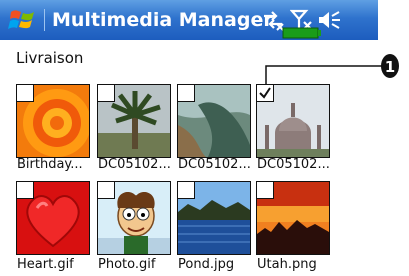 The width and height of the screenshot is (409, 276). Describe the element at coordinates (53, 121) in the screenshot. I see `thumbnail-birthday` at that location.